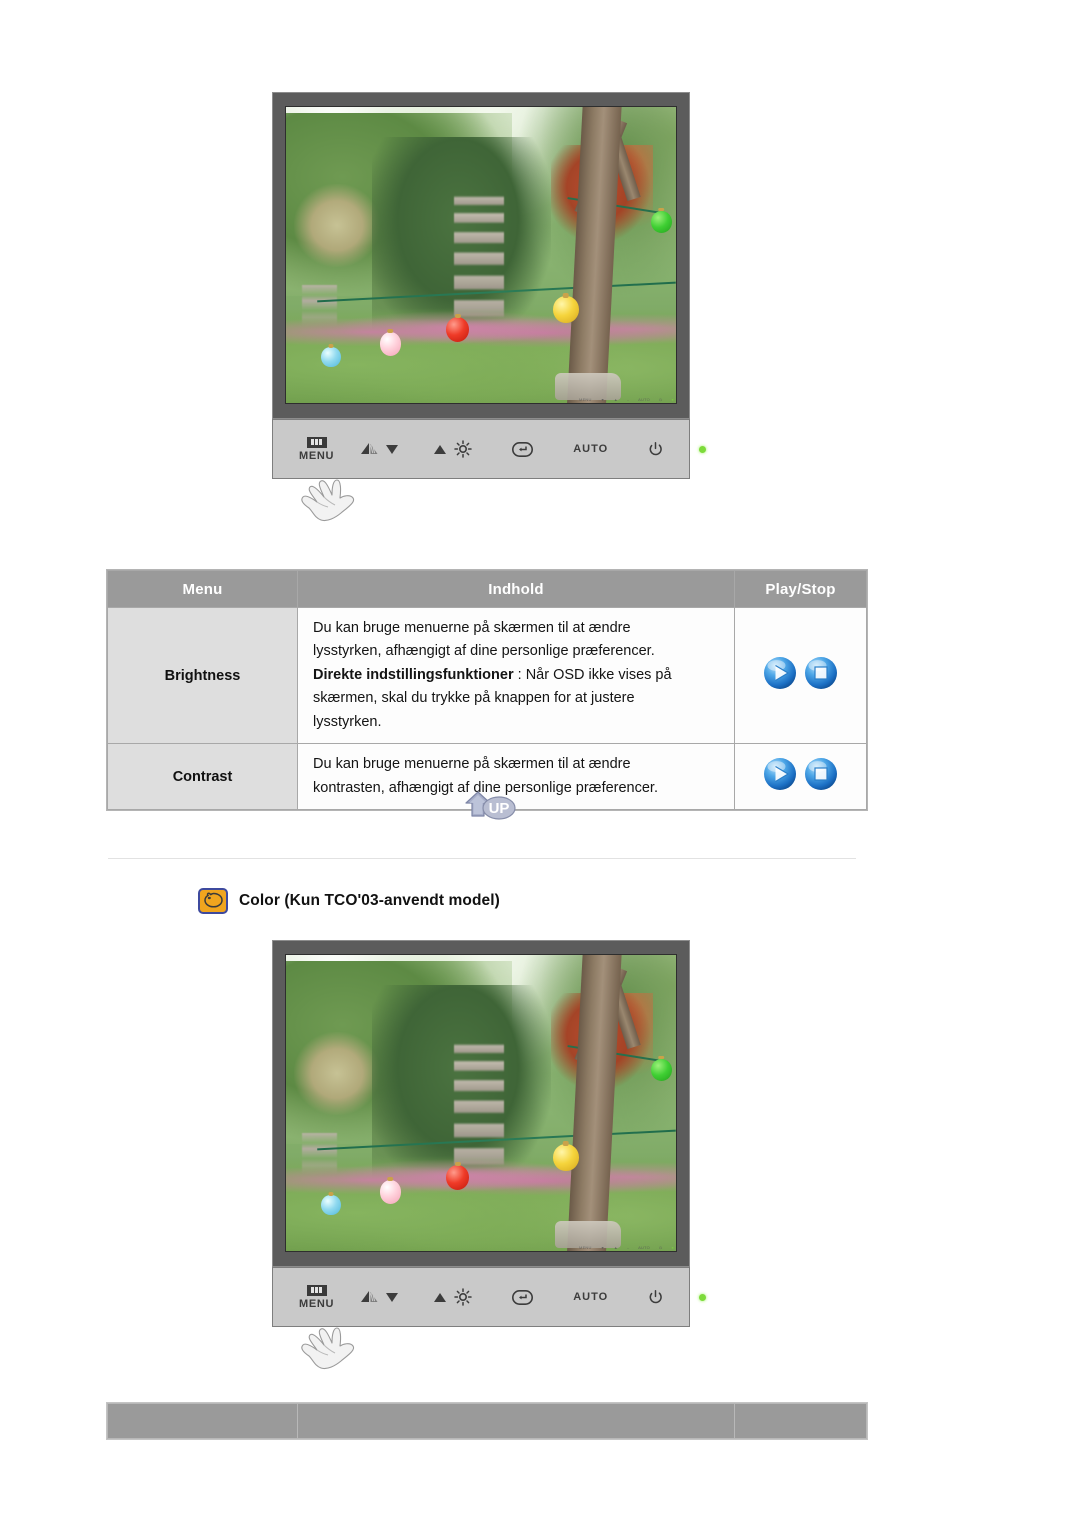 This screenshot has height=1528, width=1080. What do you see at coordinates (592, 674) in the screenshot?
I see `content-line-suffix: : Når OSD ikke vises på` at bounding box center [592, 674].